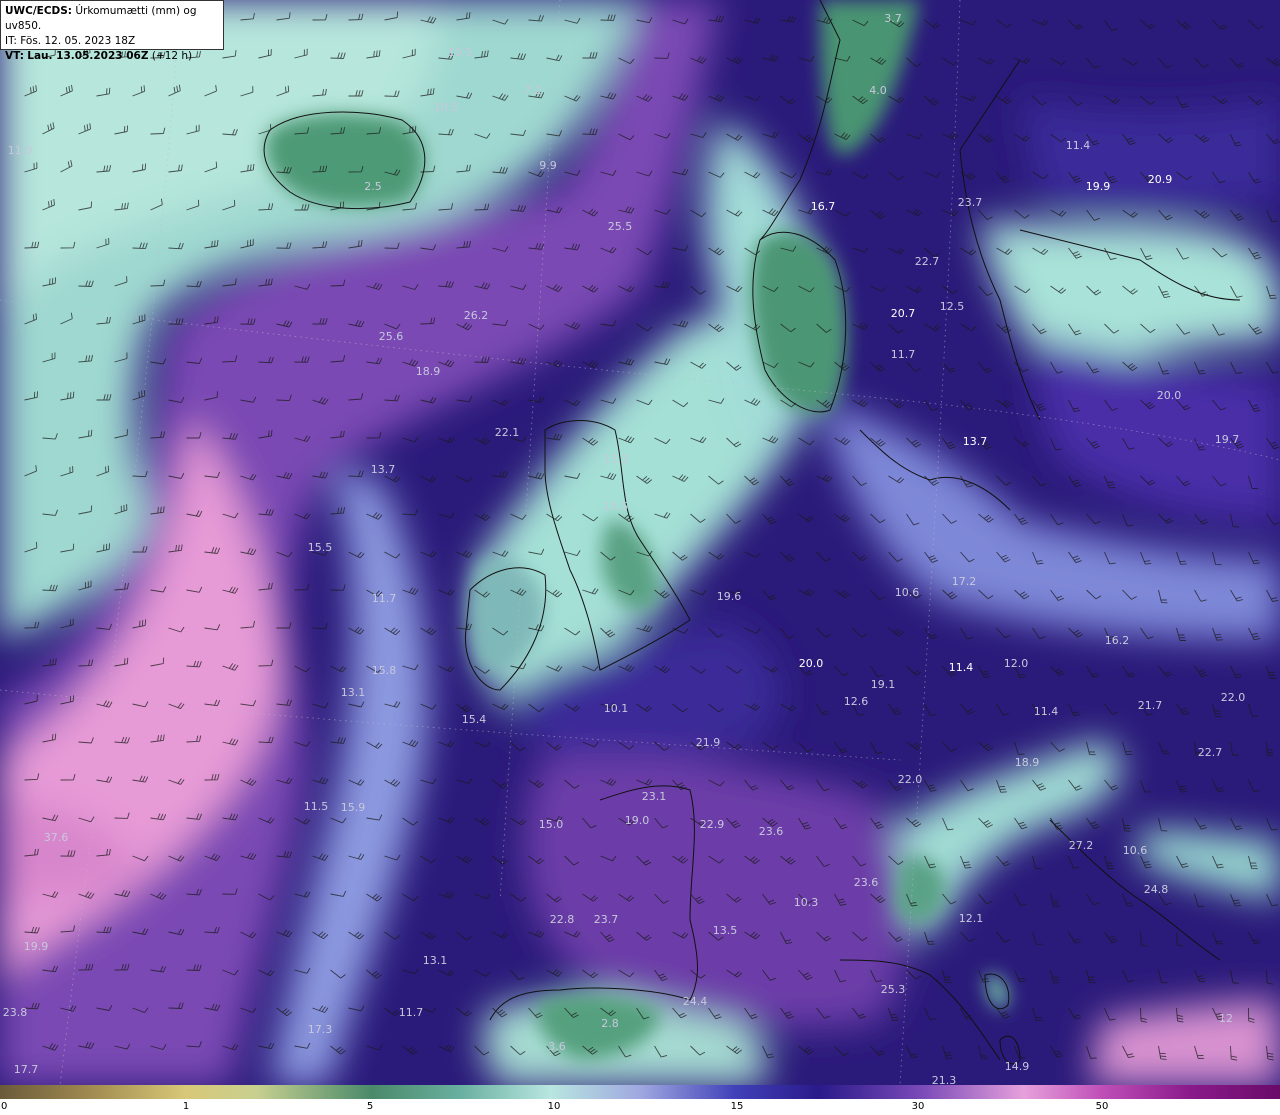 Image resolution: width=1280 pixels, height=1115 pixels. I want to click on value-label: 12.6, so click(856, 701).